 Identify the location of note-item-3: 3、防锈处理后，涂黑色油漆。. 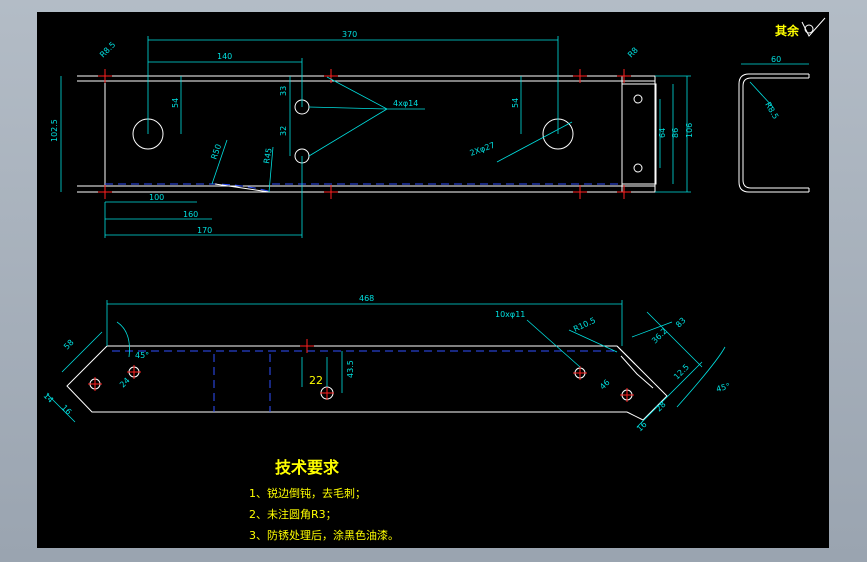
(324, 535).